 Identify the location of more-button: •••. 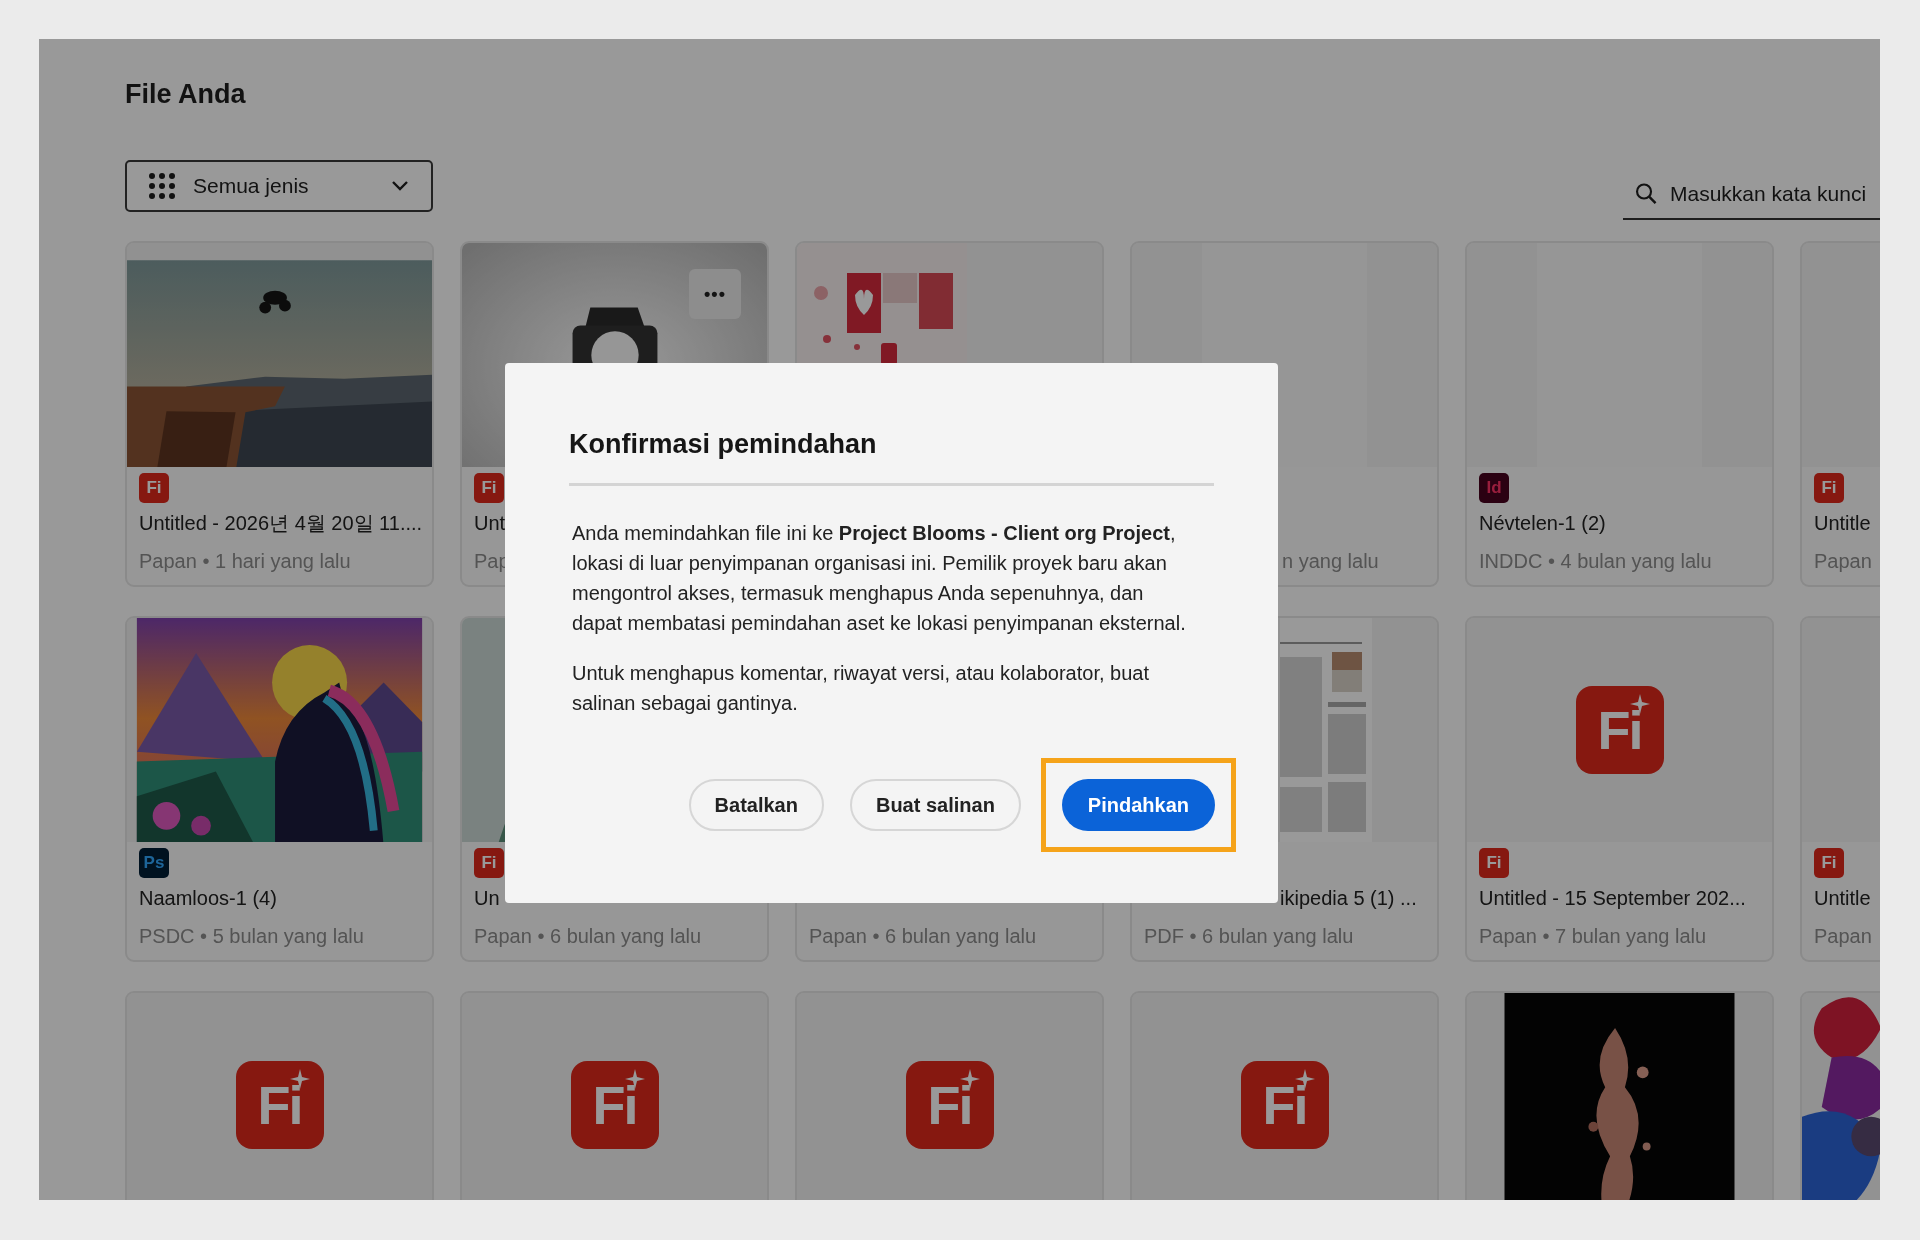
(715, 294).